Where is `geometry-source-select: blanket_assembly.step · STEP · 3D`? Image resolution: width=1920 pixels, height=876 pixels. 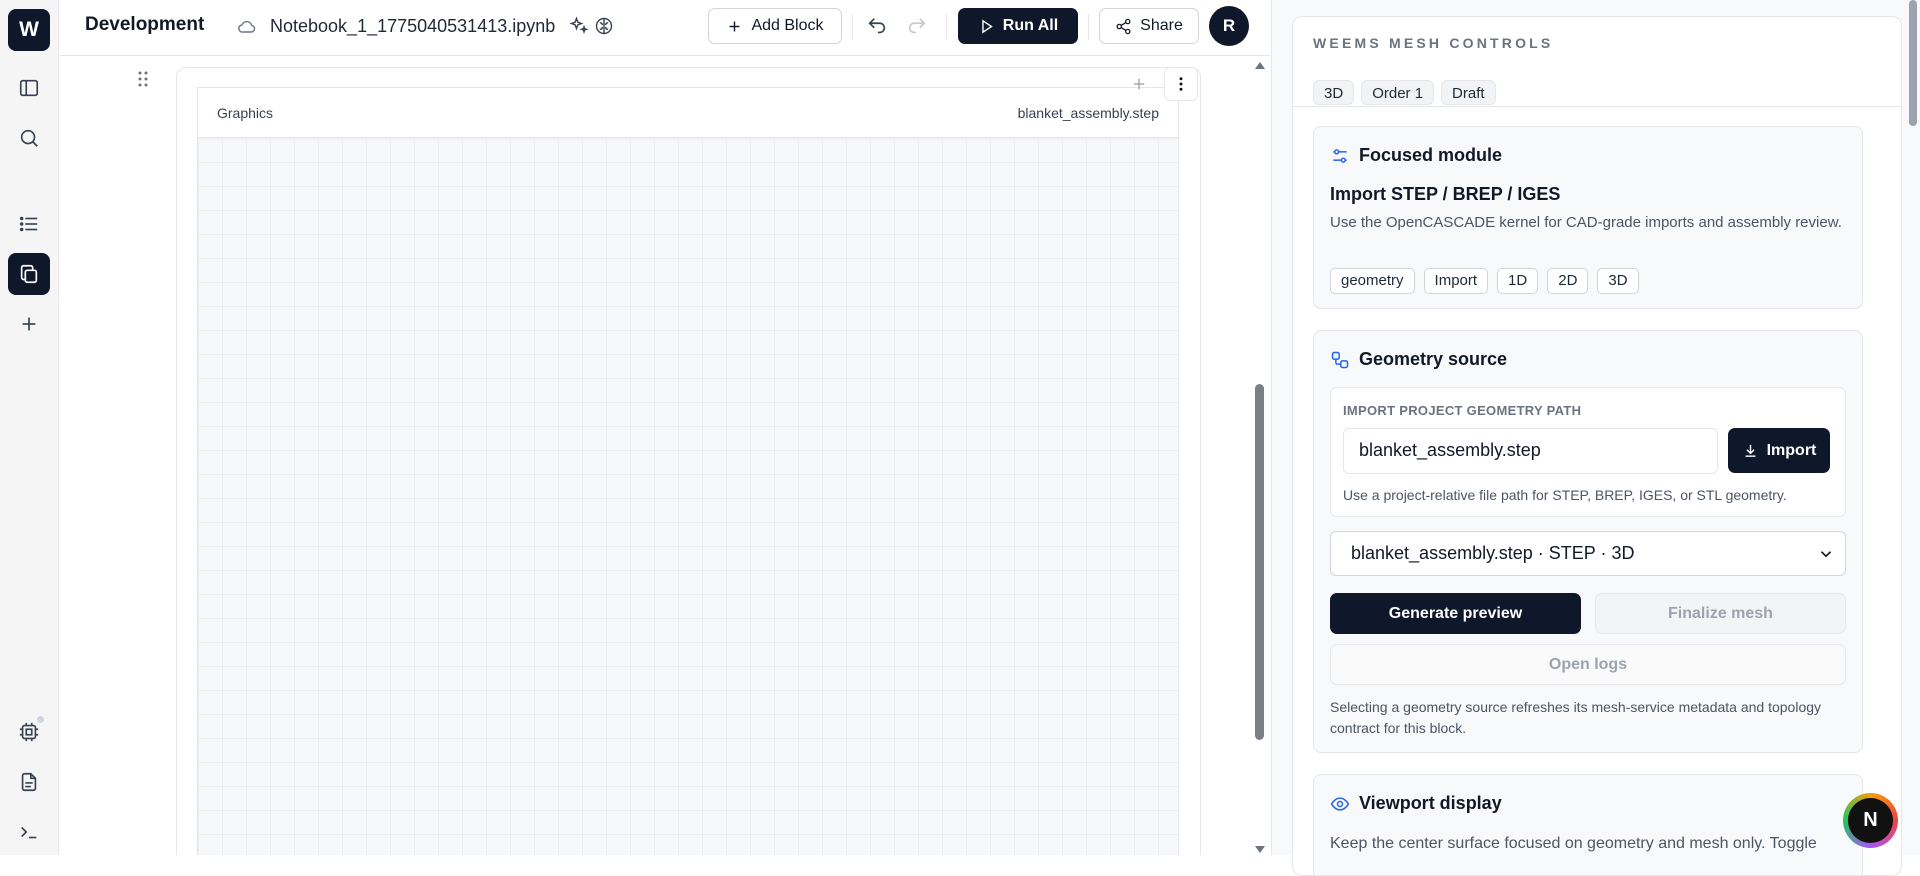 geometry-source-select: blanket_assembly.step · STEP · 3D is located at coordinates (1588, 553).